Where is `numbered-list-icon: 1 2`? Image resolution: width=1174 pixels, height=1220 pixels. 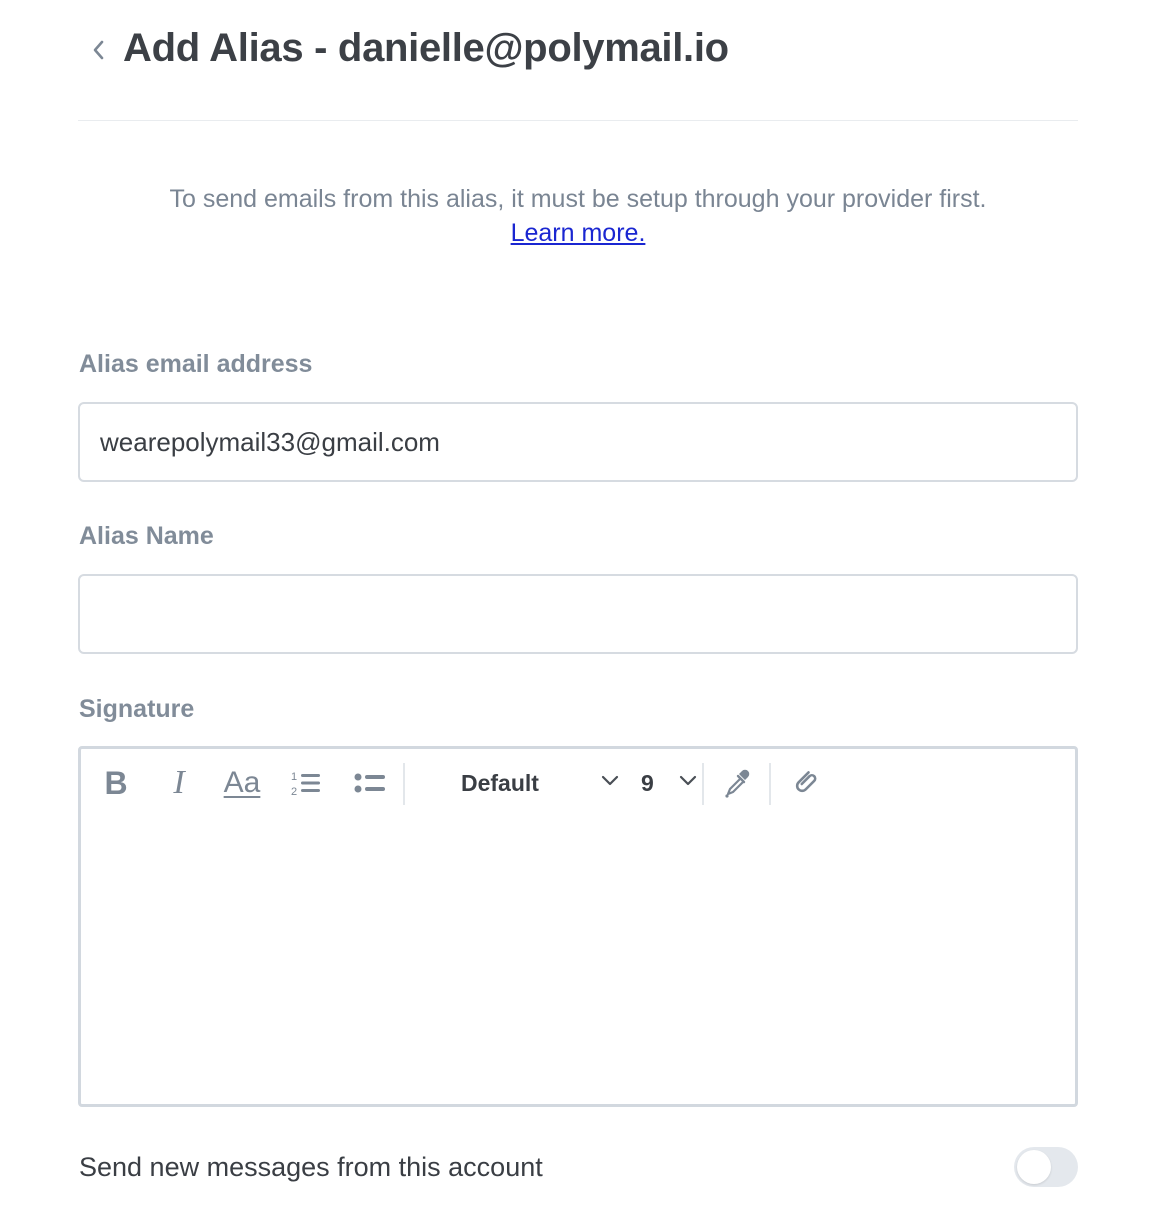
numbered-list-icon: 1 2 is located at coordinates (305, 784).